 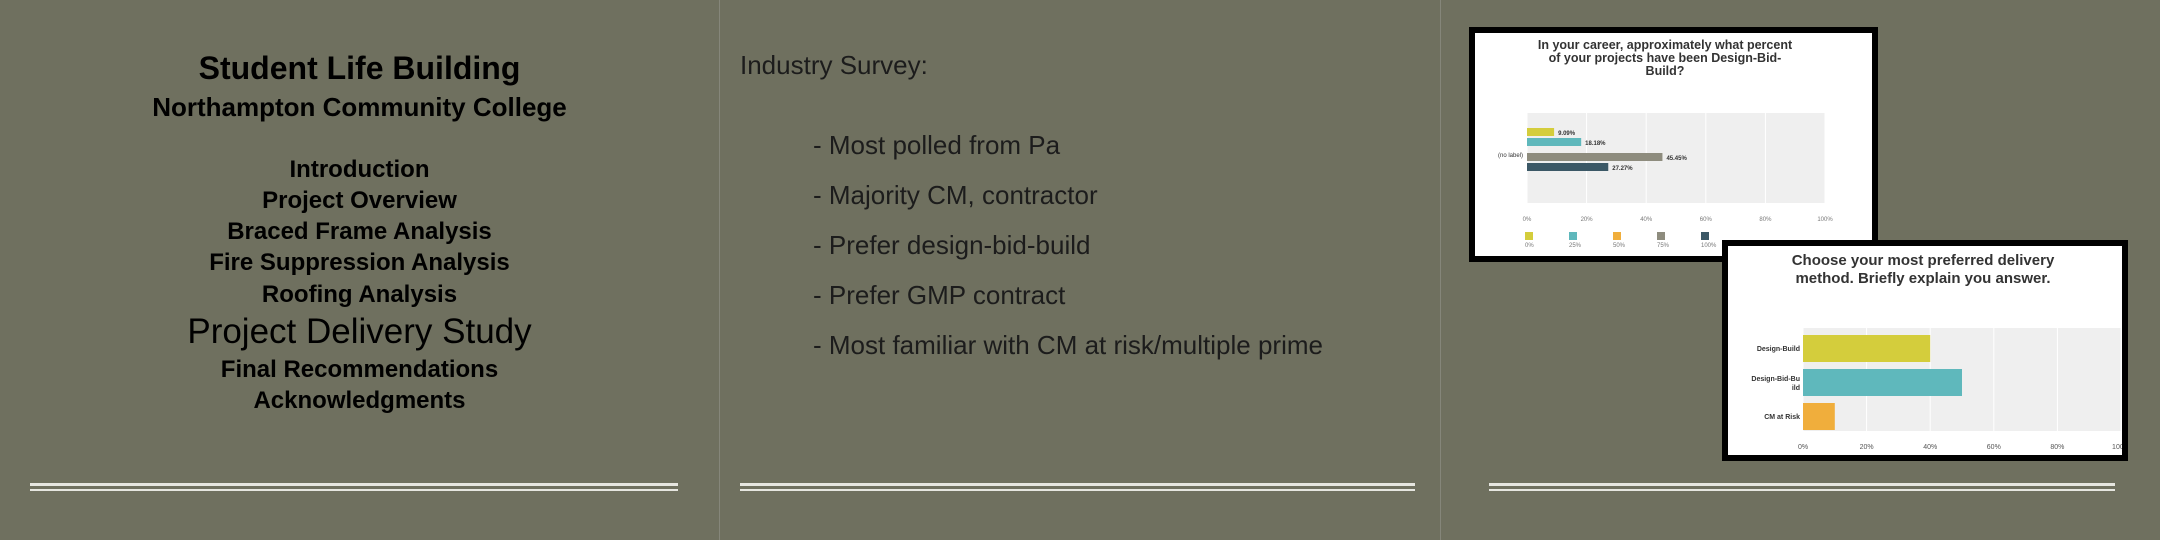 I want to click on category-label: Design-Bid-Bu, so click(x=1775, y=379).